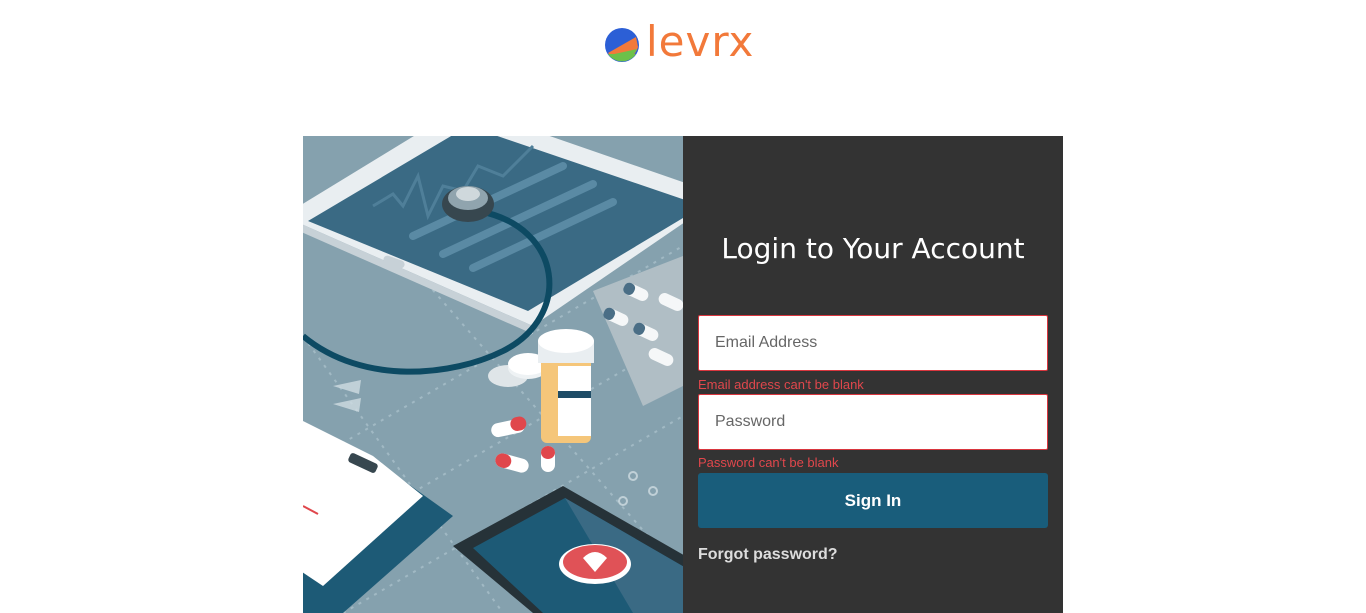  I want to click on brand-logo: levrx, so click(679, 42).